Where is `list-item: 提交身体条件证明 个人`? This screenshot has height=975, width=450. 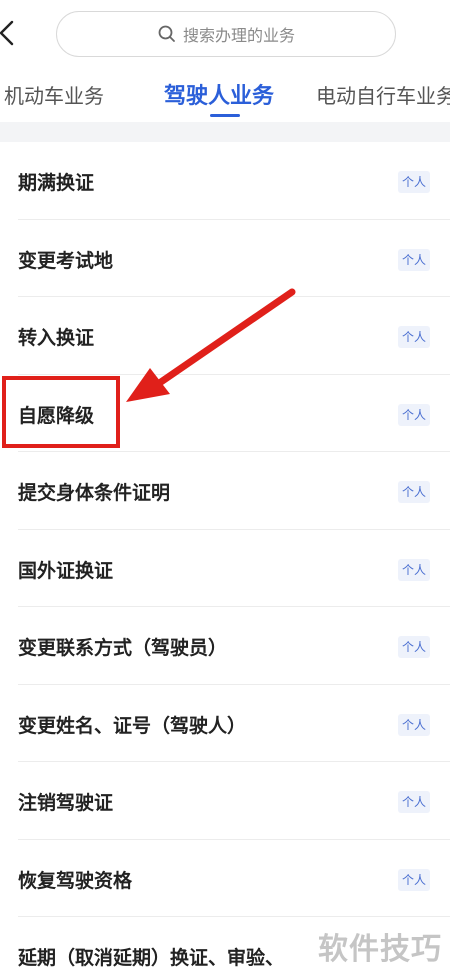 list-item: 提交身体条件证明 个人 is located at coordinates (225, 491).